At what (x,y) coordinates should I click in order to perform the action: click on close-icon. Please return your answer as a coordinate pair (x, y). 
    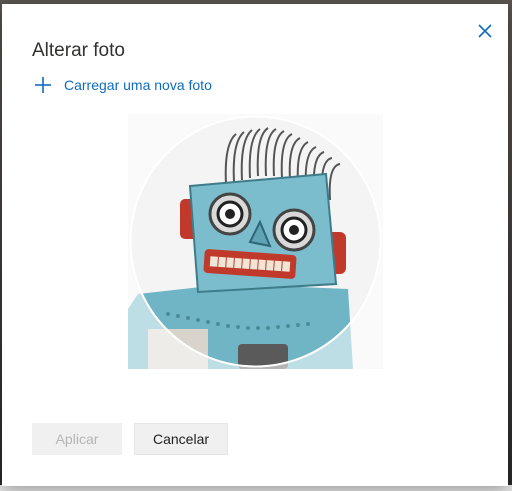
    Looking at the image, I should click on (485, 31).